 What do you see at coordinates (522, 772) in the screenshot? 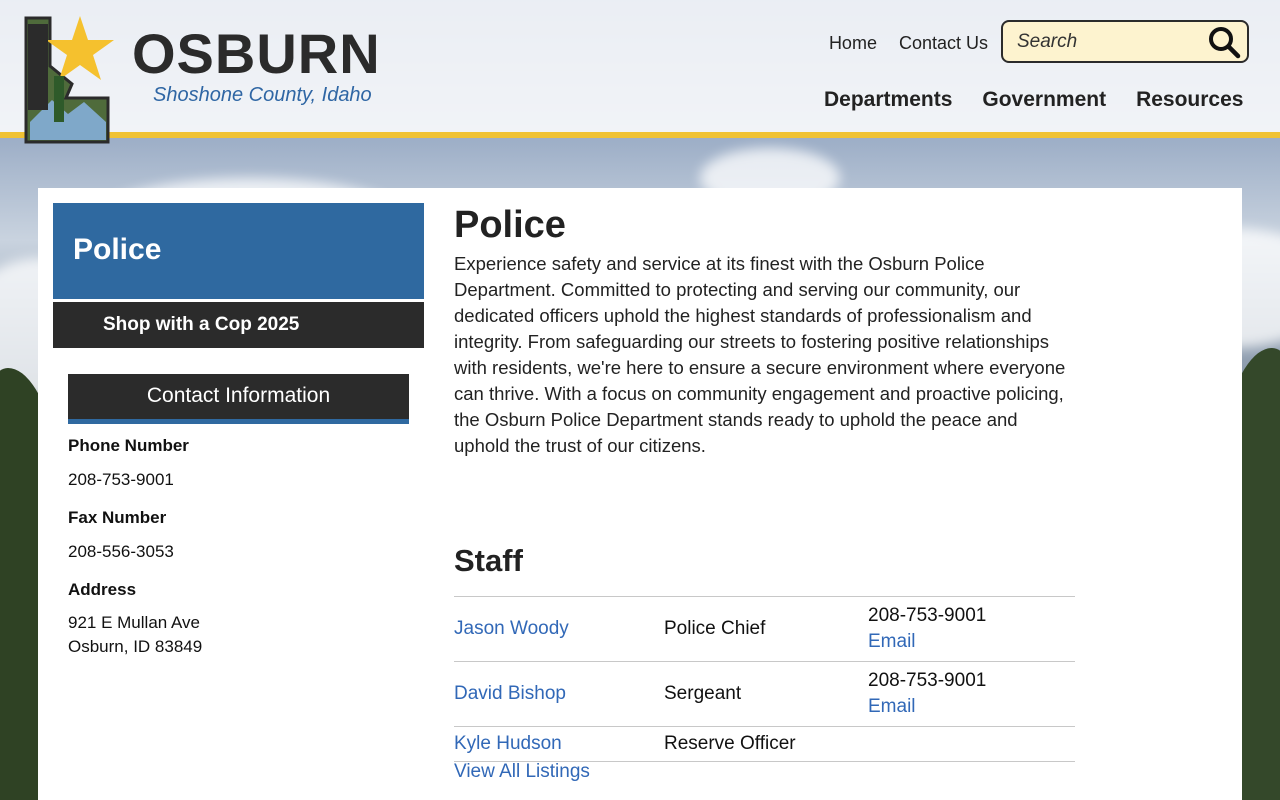
I see `view-all-listings-link: View All Listings` at bounding box center [522, 772].